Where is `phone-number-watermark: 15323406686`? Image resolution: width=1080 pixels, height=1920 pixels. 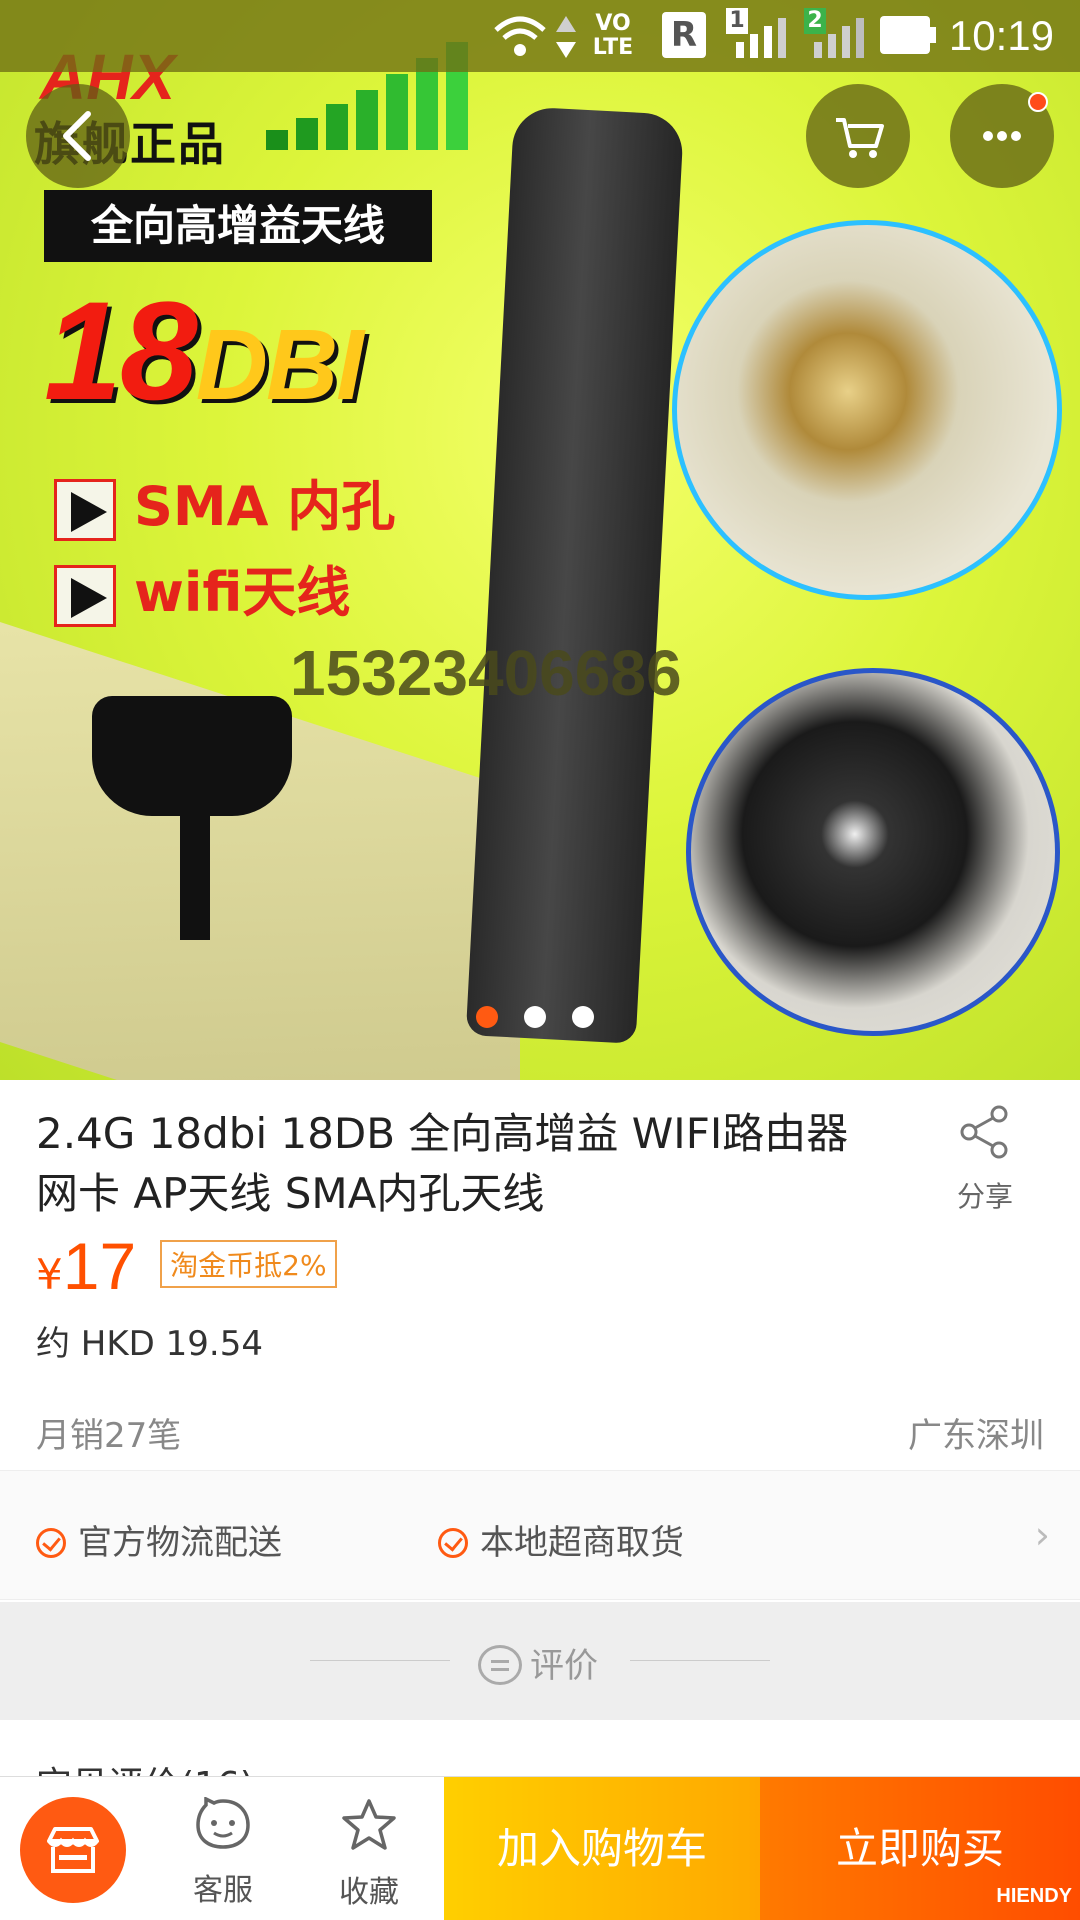
phone-number-watermark: 15323406686 is located at coordinates (486, 673).